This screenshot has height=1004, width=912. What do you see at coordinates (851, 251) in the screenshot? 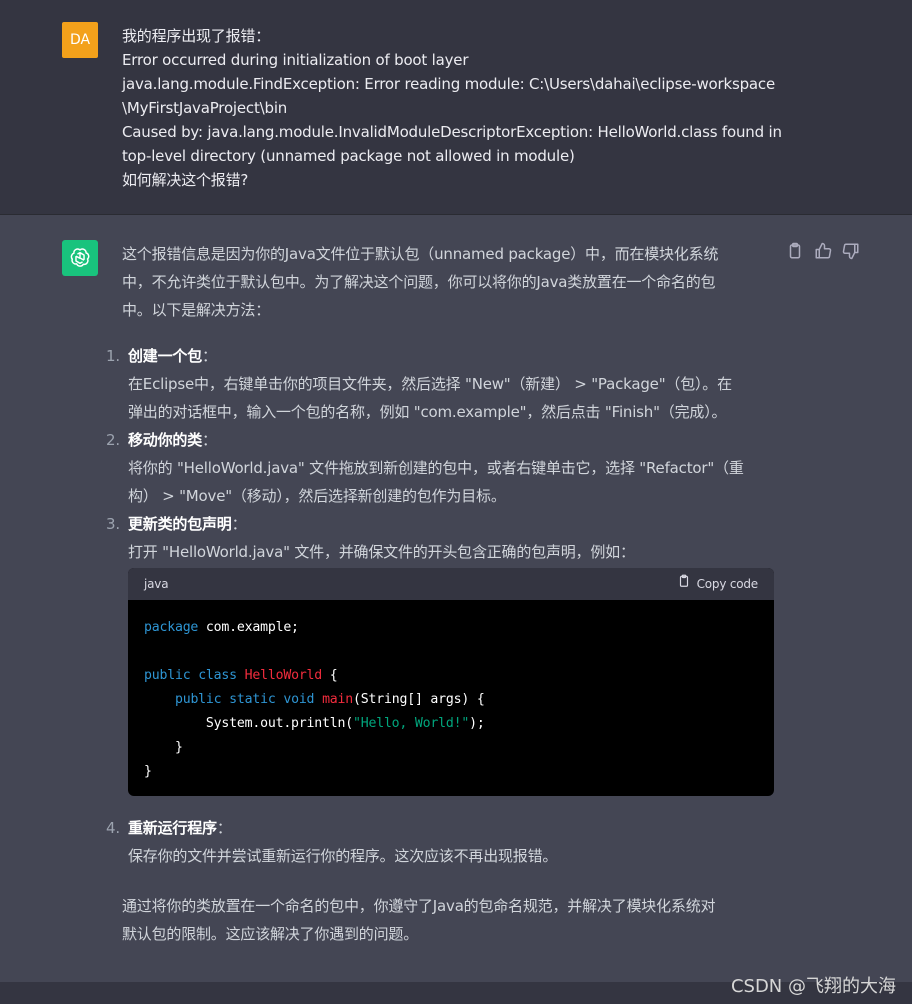
I see `thumbs-down-icon` at bounding box center [851, 251].